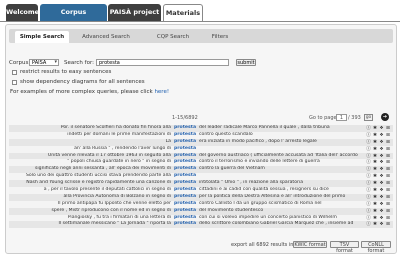 The image size is (400, 255). What do you see at coordinates (246, 62) in the screenshot?
I see `submit-button: submit` at bounding box center [246, 62].